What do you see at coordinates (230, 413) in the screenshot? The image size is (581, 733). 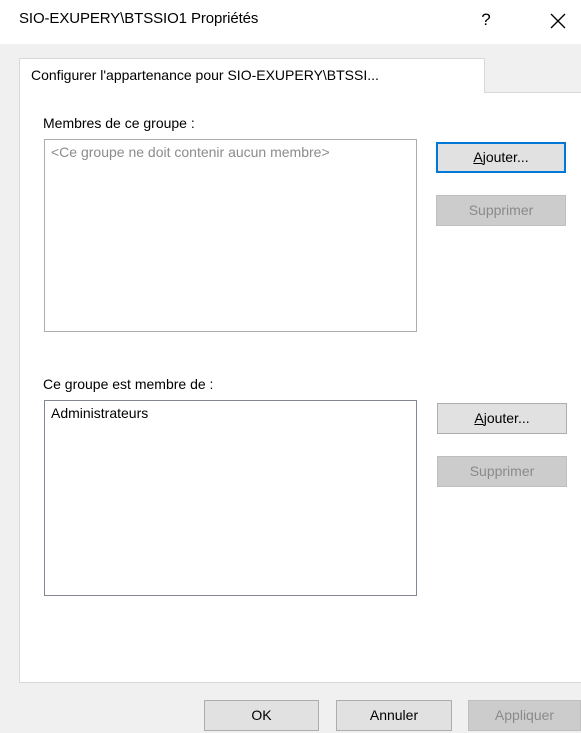 I see `list-item: Administrateurs` at bounding box center [230, 413].